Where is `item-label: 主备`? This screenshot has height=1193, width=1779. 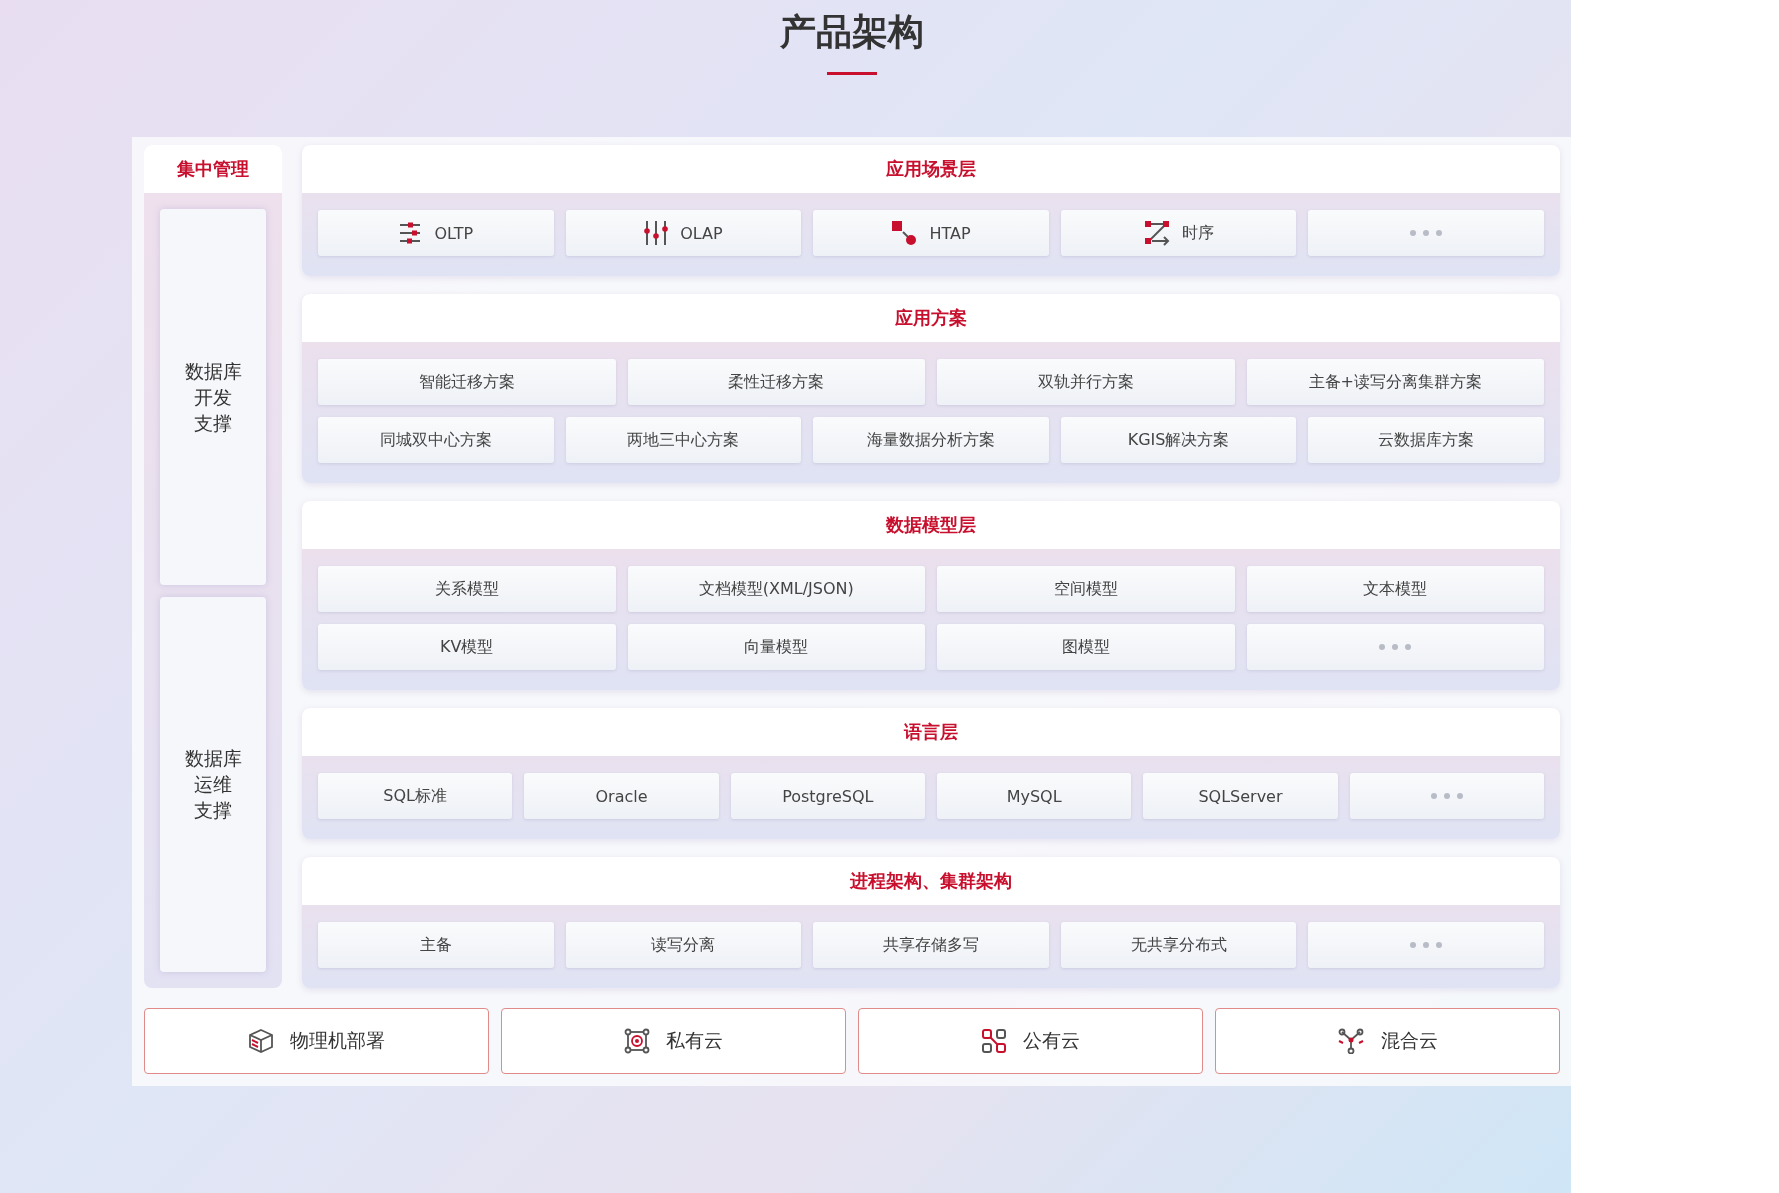 item-label: 主备 is located at coordinates (435, 945).